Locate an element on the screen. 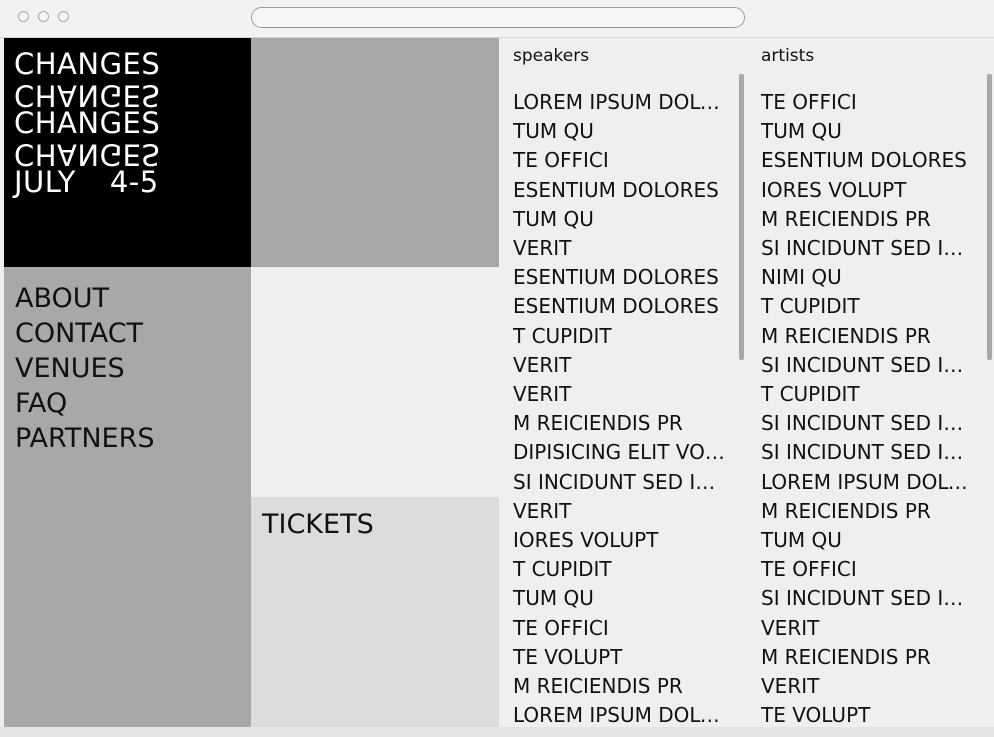 This screenshot has height=737, width=994. tickets-link: TICKETS is located at coordinates (318, 524).